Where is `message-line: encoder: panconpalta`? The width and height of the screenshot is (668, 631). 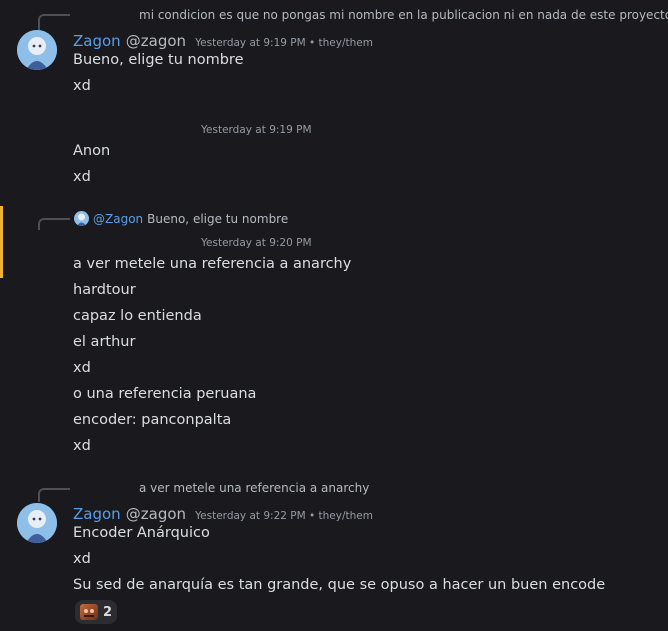 message-line: encoder: panconpalta is located at coordinates (152, 420).